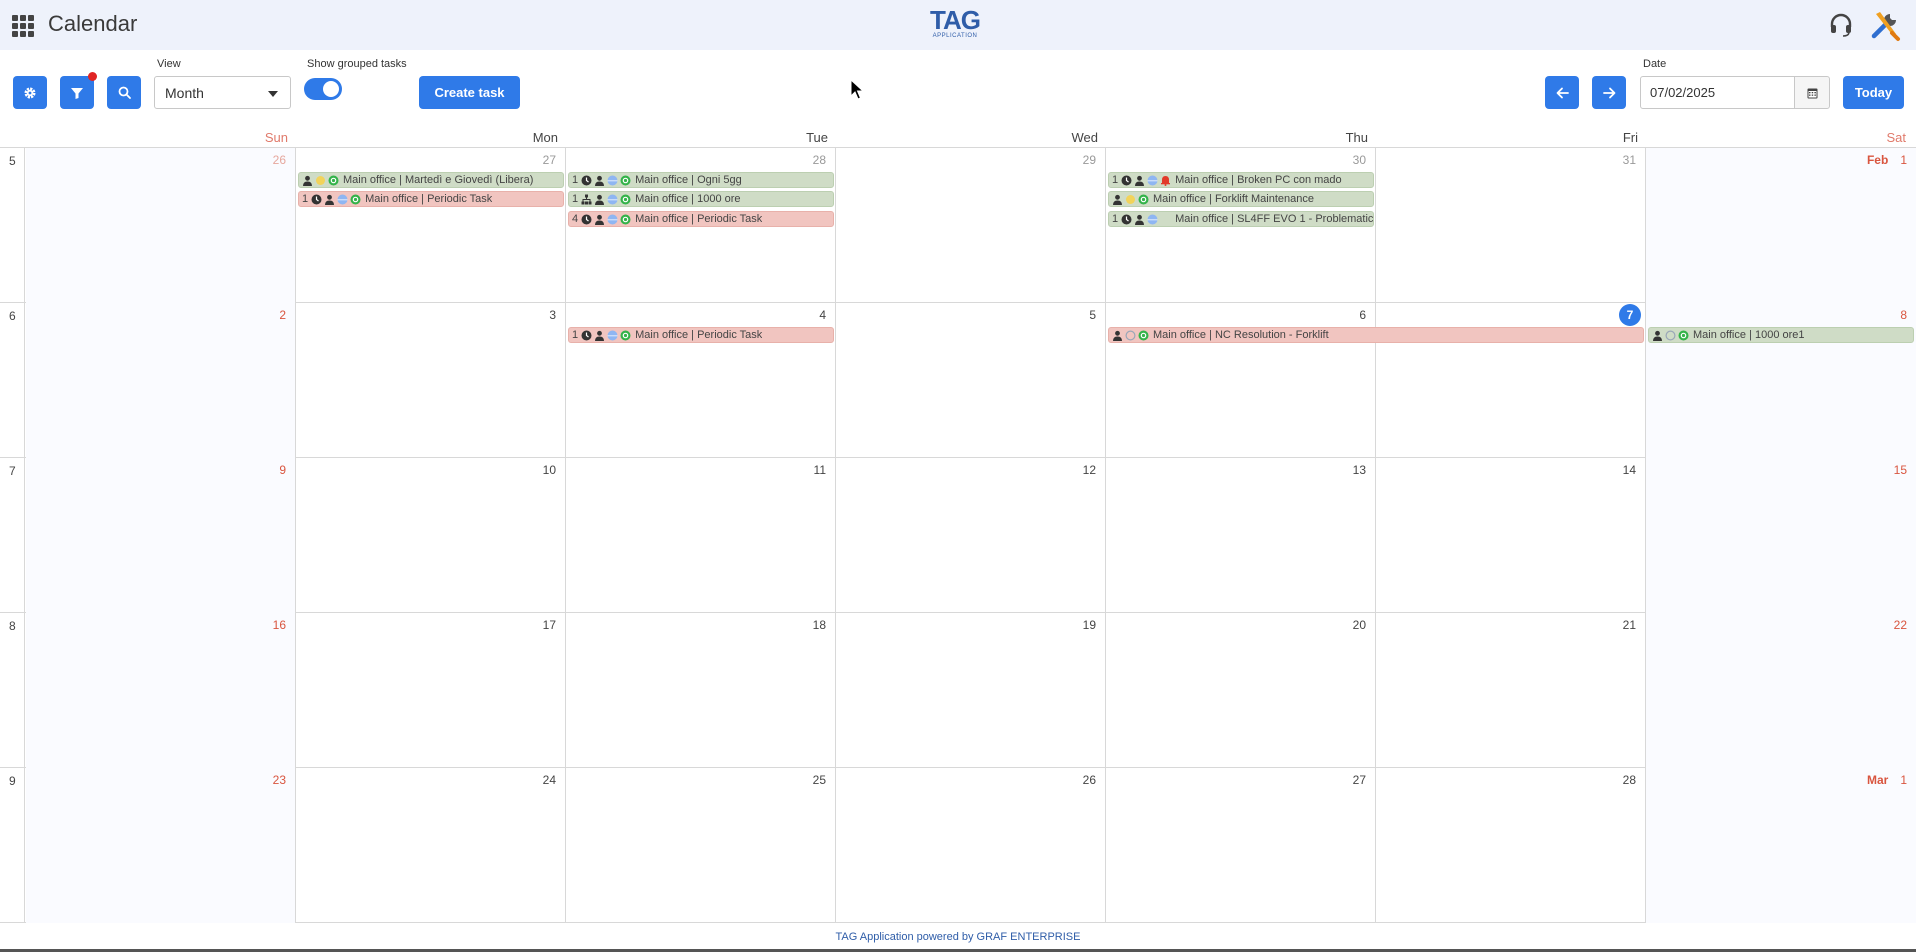 This screenshot has width=1916, height=952. I want to click on day-number: 2, so click(282, 315).